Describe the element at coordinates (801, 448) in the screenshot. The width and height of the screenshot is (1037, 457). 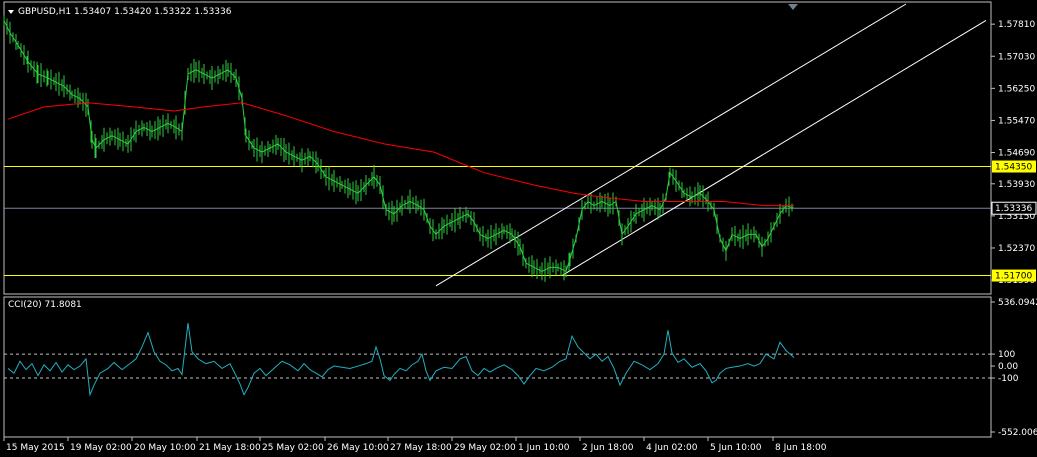
I see `time-tick-label: 8 Jun 18:00` at that location.